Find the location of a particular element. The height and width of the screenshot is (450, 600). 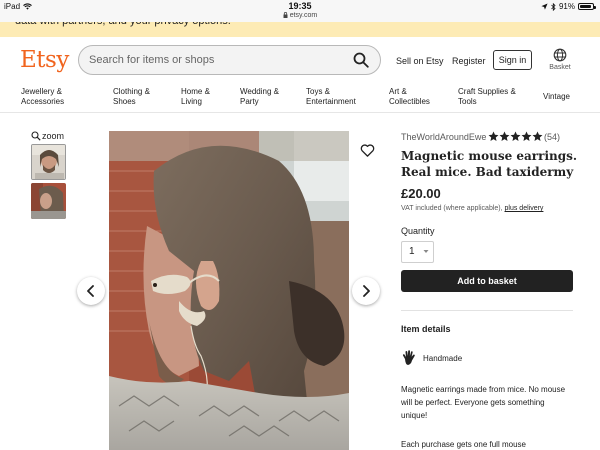

divider is located at coordinates (487, 310).